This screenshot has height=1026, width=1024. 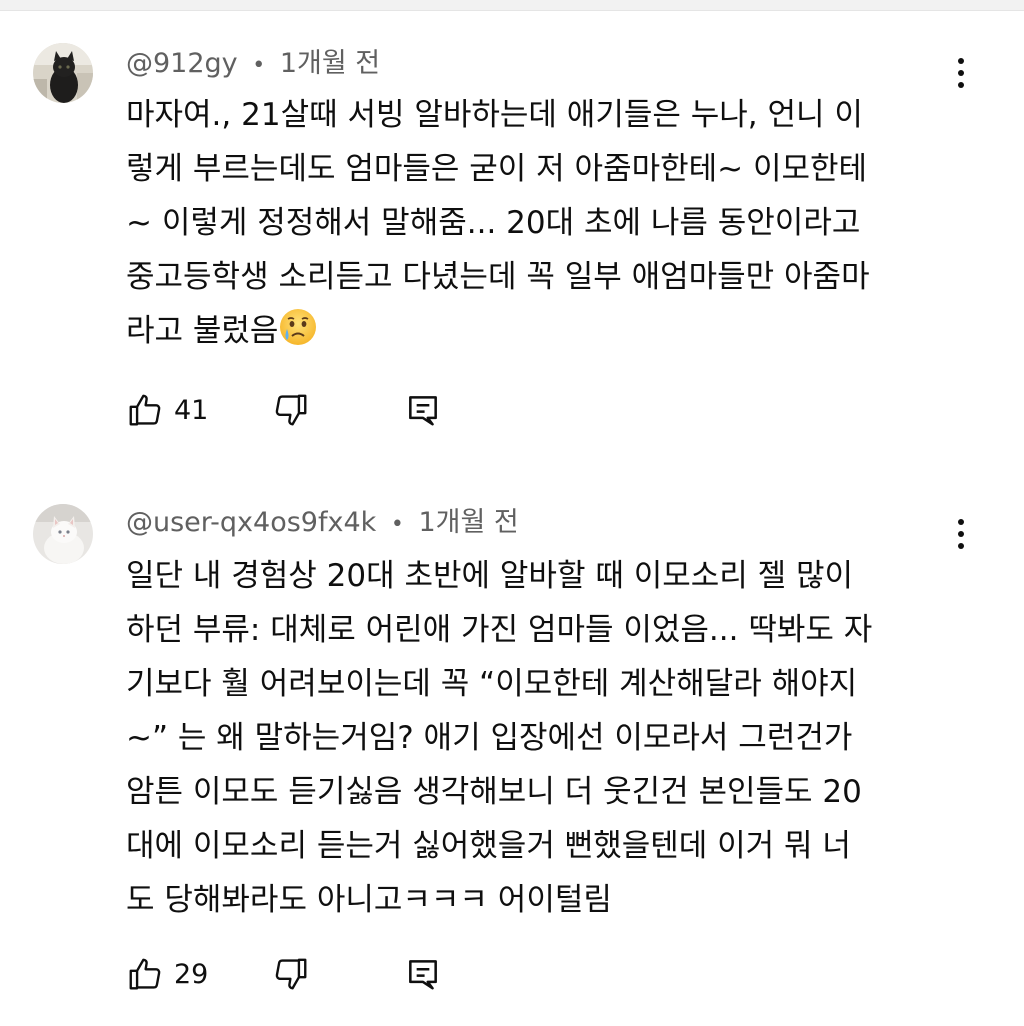 I want to click on comment-line: 암튼 이모도 듣기싫음 생각해보니 더 웃긴건 본인들도 20, so click(x=494, y=792).